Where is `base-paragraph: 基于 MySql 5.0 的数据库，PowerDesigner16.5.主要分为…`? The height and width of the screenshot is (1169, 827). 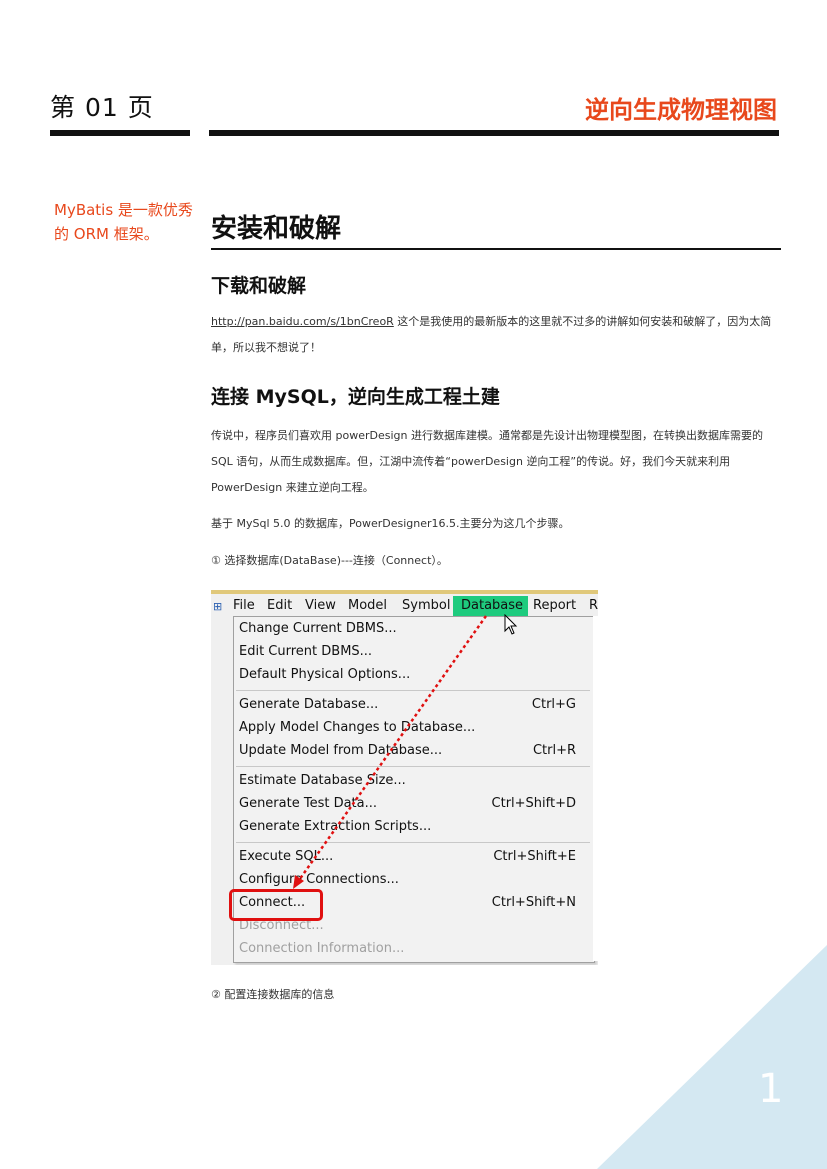
base-paragraph: 基于 MySql 5.0 的数据库，PowerDesigner16.5.主要分为… is located at coordinates (390, 523).